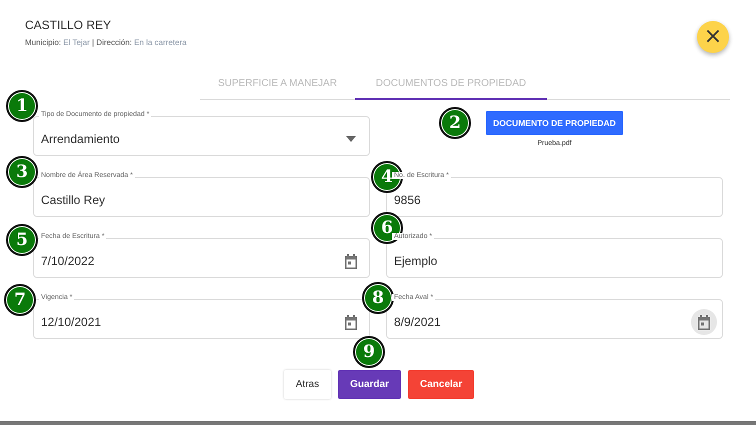 The height and width of the screenshot is (425, 756). I want to click on field-value: 12/10/2021, so click(71, 322).